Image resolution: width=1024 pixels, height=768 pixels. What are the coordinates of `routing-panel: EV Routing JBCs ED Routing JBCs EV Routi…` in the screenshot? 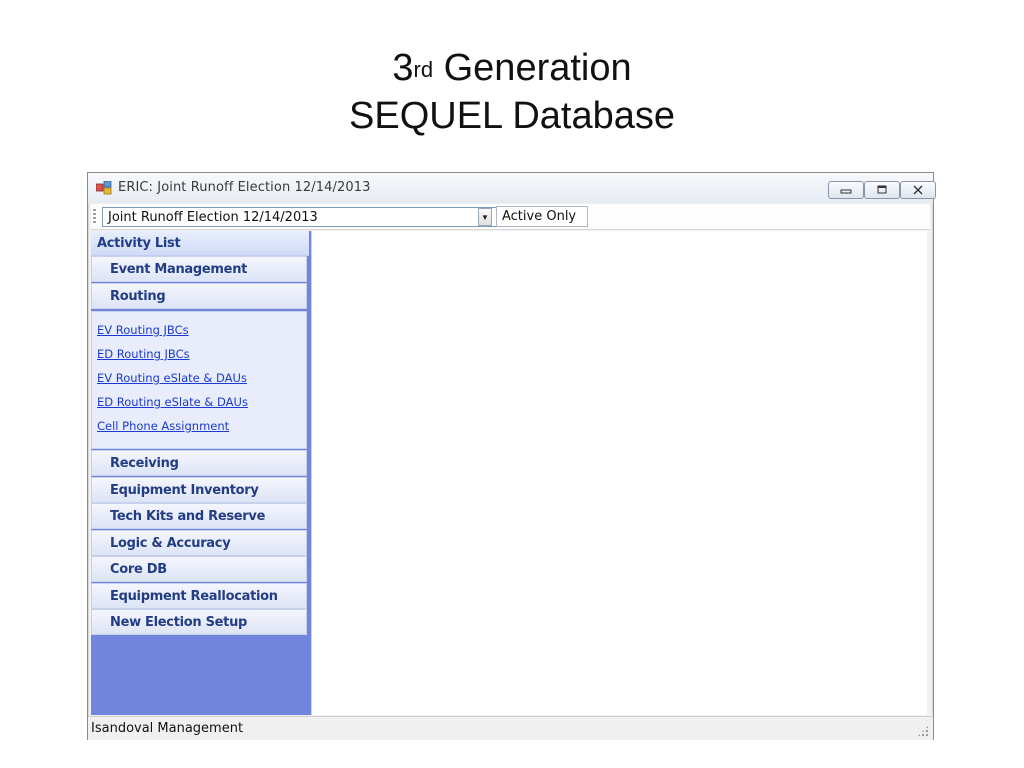 It's located at (199, 380).